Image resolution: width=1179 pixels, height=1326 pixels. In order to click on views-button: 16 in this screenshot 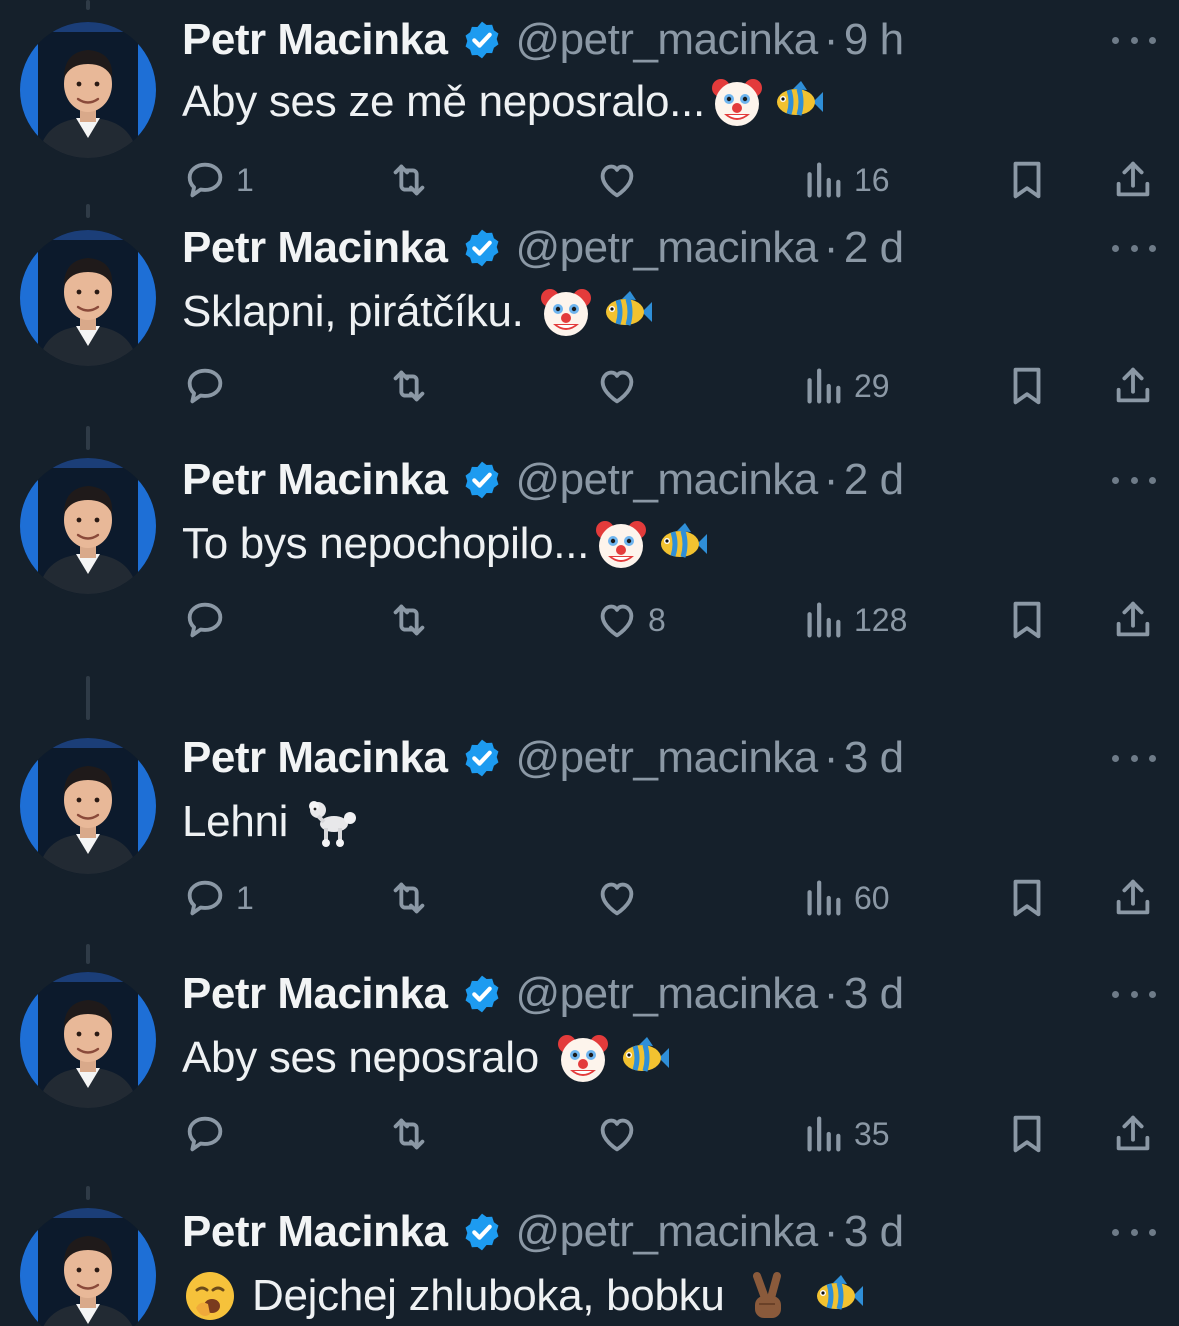, I will do `click(845, 180)`.